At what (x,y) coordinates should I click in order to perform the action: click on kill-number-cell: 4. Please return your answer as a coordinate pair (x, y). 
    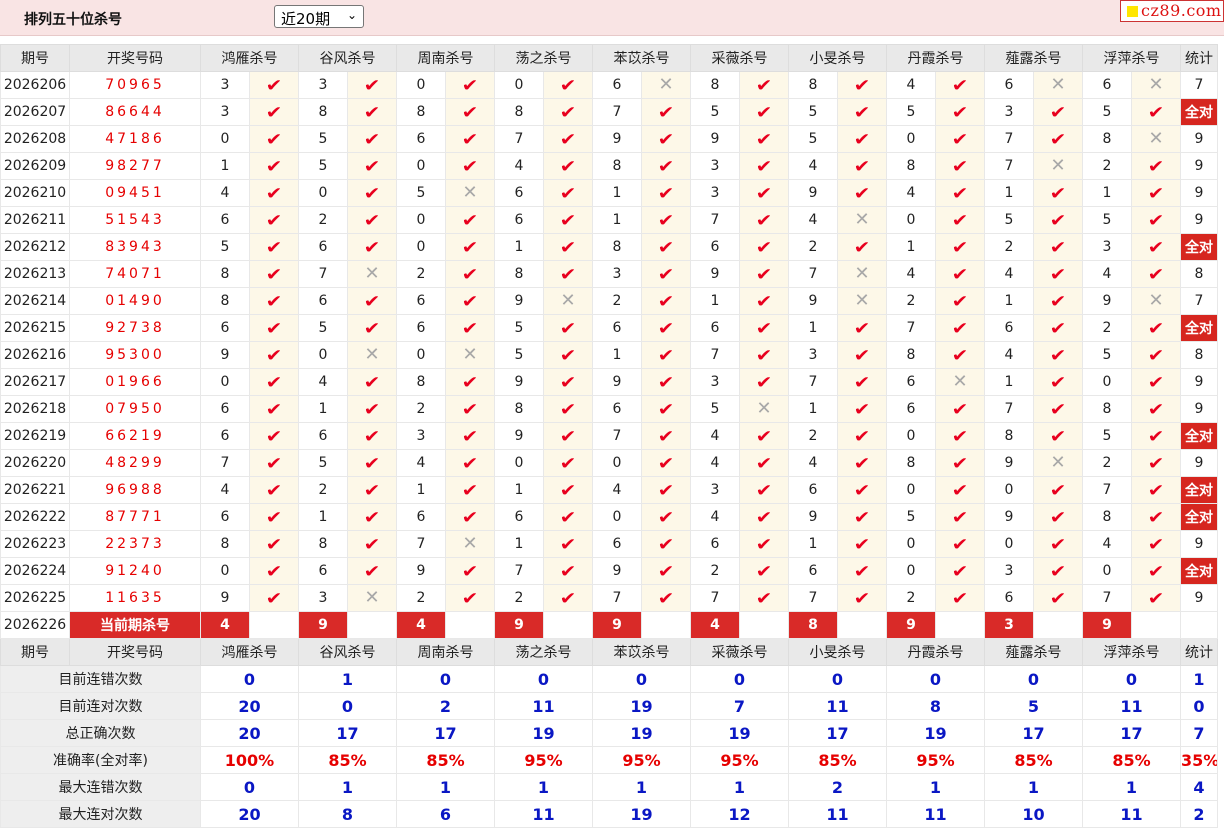
    Looking at the image, I should click on (1107, 544).